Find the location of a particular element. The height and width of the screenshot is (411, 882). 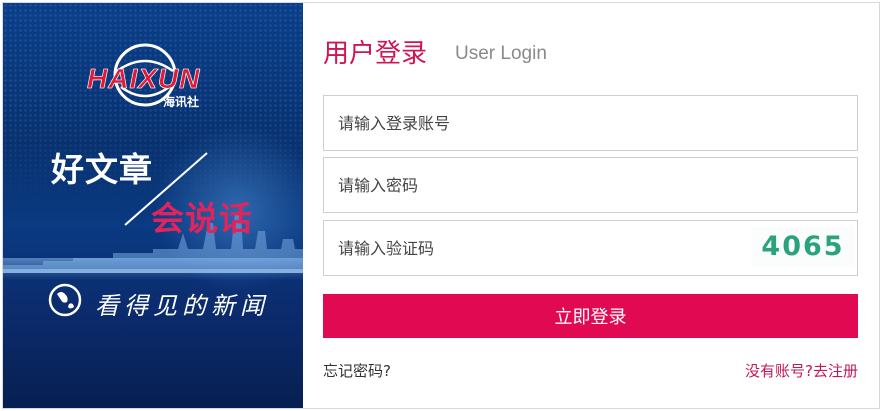

password-input is located at coordinates (590, 185).